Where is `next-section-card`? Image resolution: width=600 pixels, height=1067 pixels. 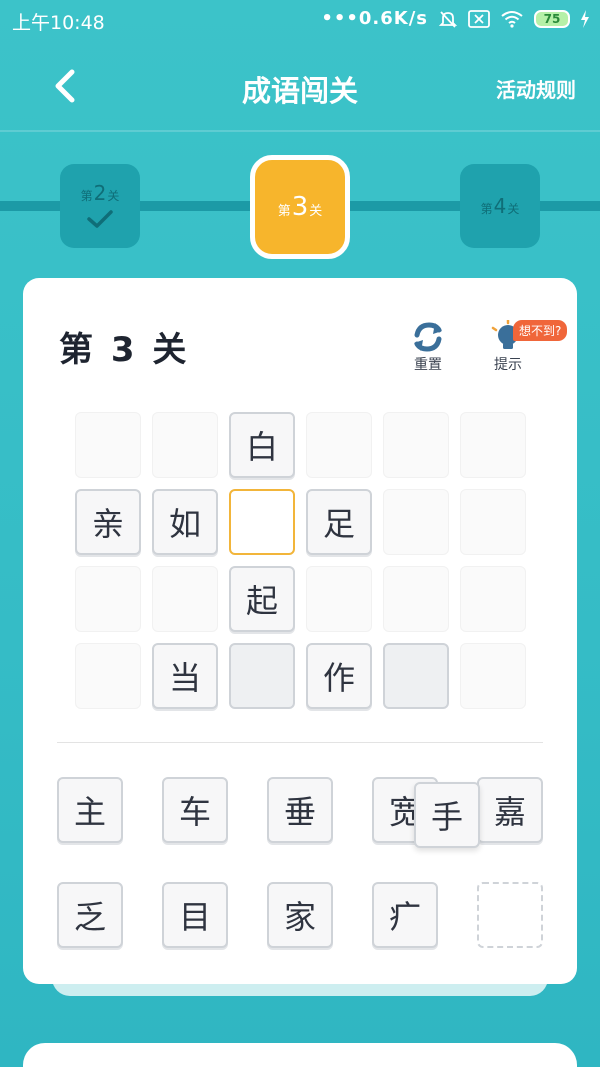
next-section-card is located at coordinates (300, 1055).